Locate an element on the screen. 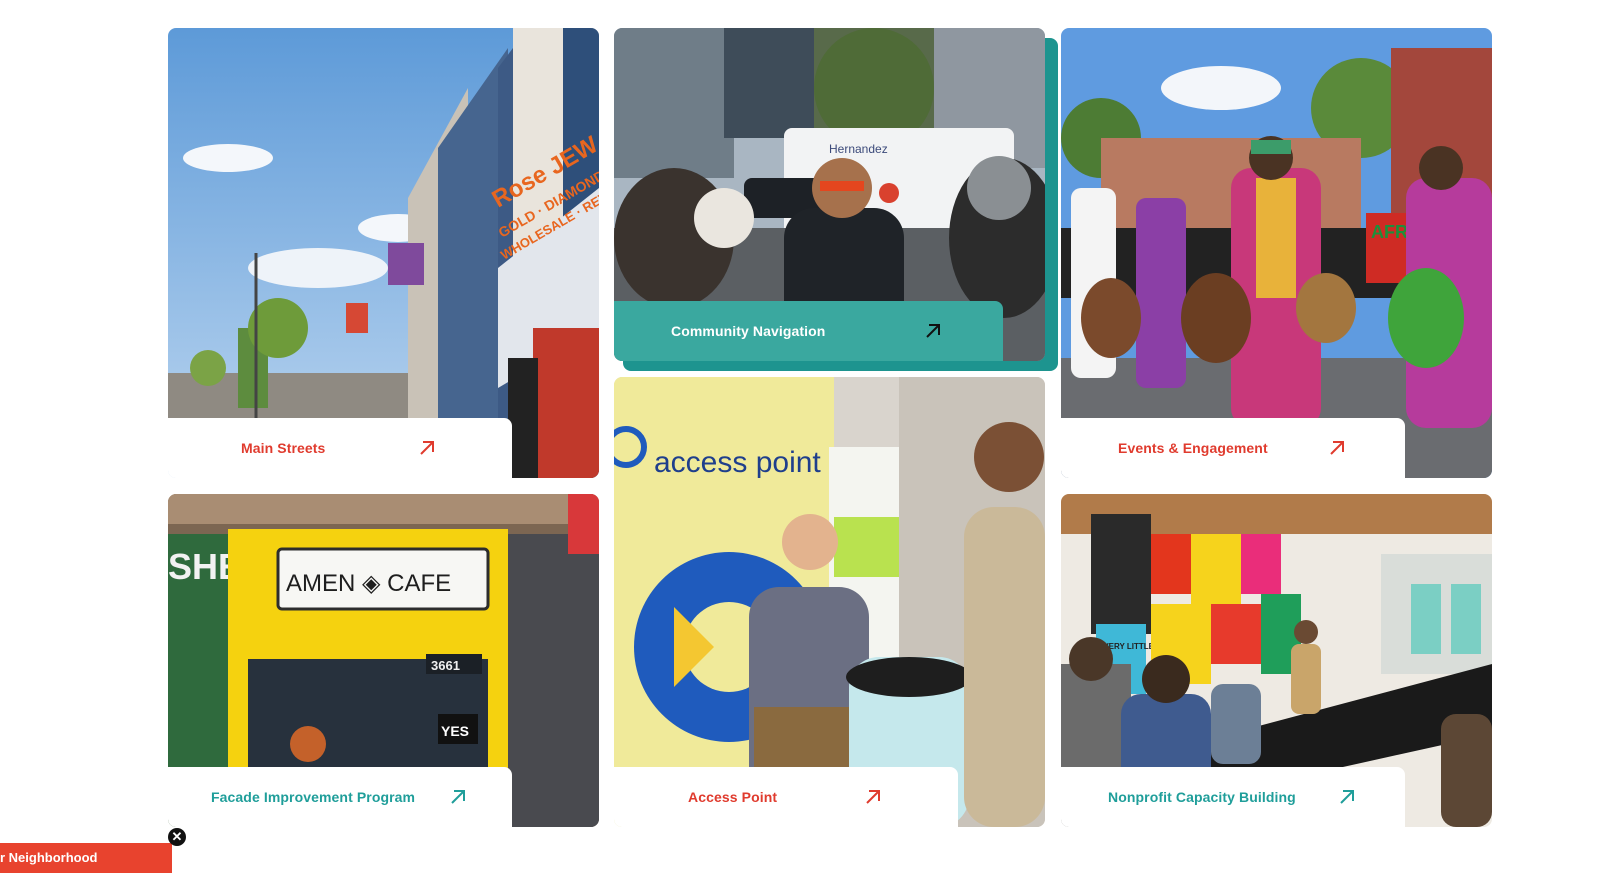 This screenshot has height=873, width=1617. nonprofit-capacity-label: Nonprofit Capacity Building is located at coordinates (1233, 797).